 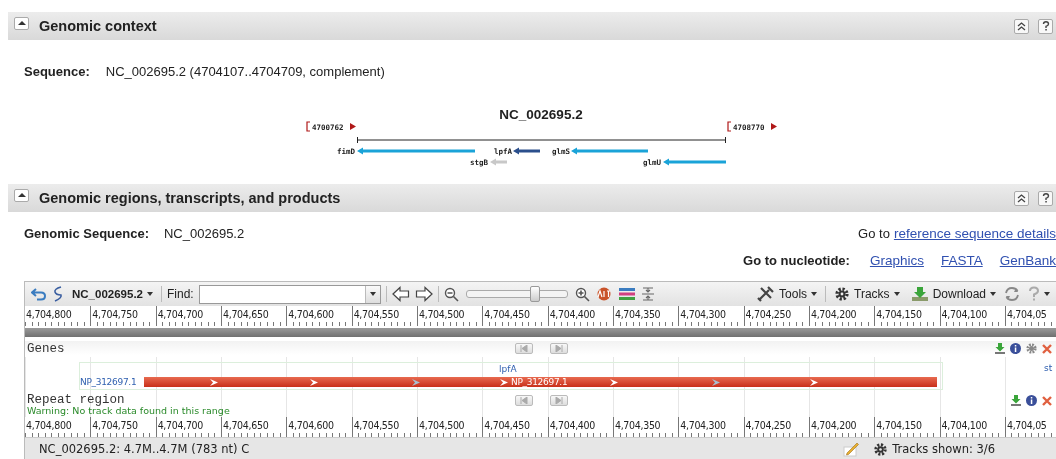 What do you see at coordinates (144, 449) in the screenshot?
I see `status-text: NC_002695.2: 4.7M..4.7M (783 nt) C` at bounding box center [144, 449].